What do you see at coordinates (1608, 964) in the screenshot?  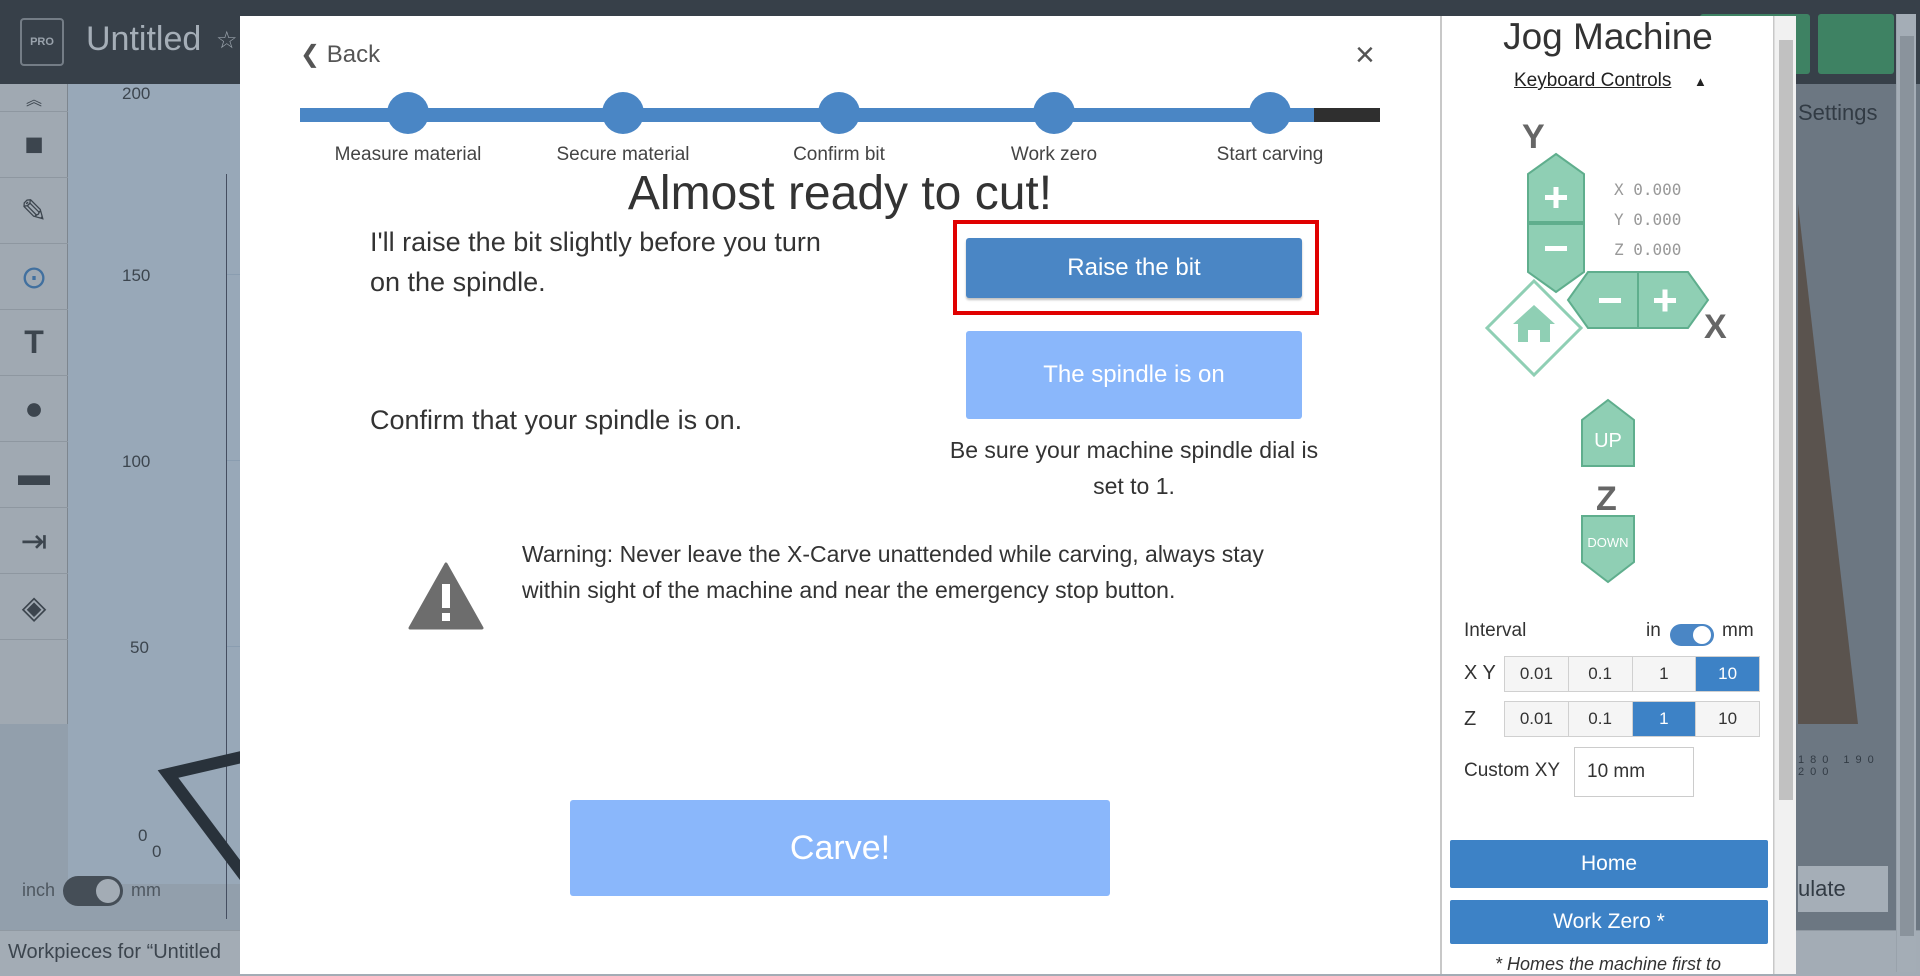 I see `home-note: * Homes the machine first to` at bounding box center [1608, 964].